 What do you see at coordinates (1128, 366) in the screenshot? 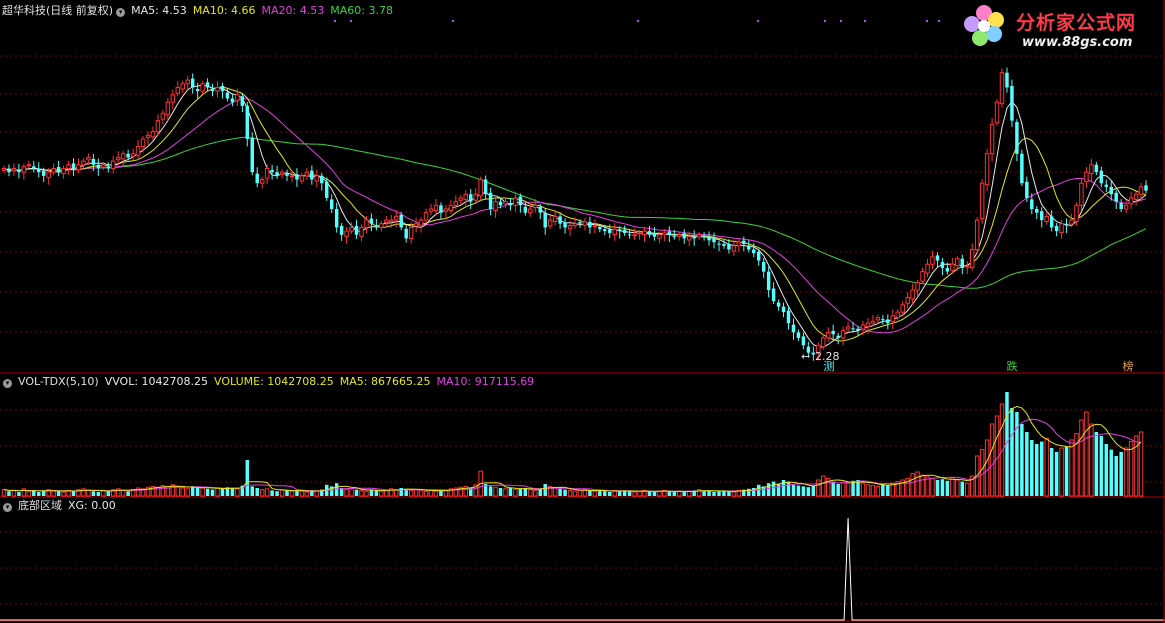
I see `signal-marker-2: 榜` at bounding box center [1128, 366].